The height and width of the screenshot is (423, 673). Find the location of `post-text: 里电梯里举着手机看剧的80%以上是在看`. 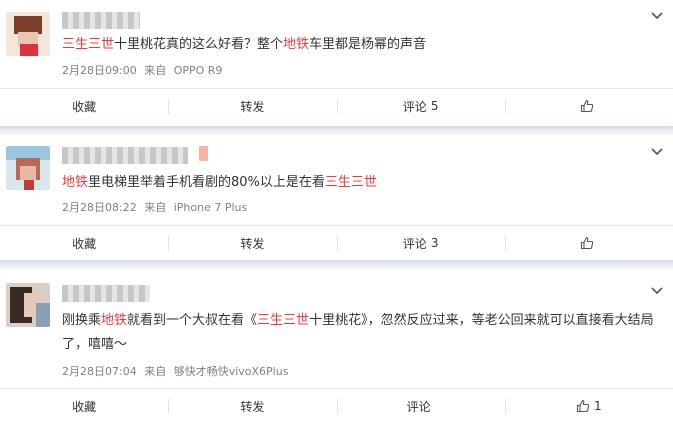

post-text: 里电梯里举着手机看剧的80%以上是在看 is located at coordinates (206, 182).